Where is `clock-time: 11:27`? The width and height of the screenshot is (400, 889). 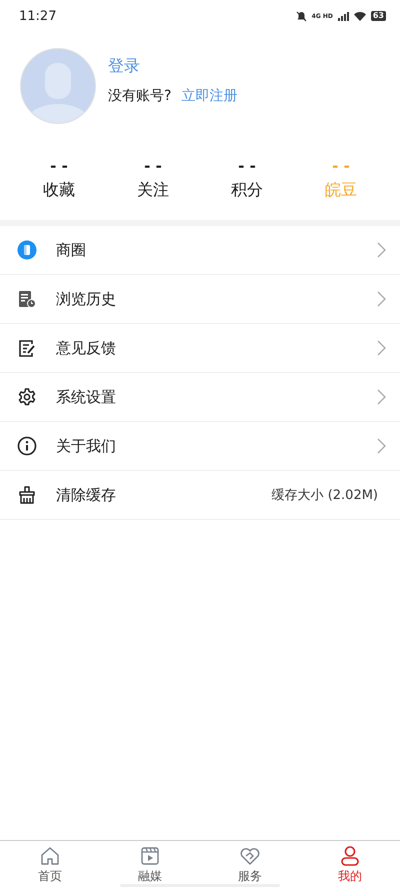 clock-time: 11:27 is located at coordinates (37, 16).